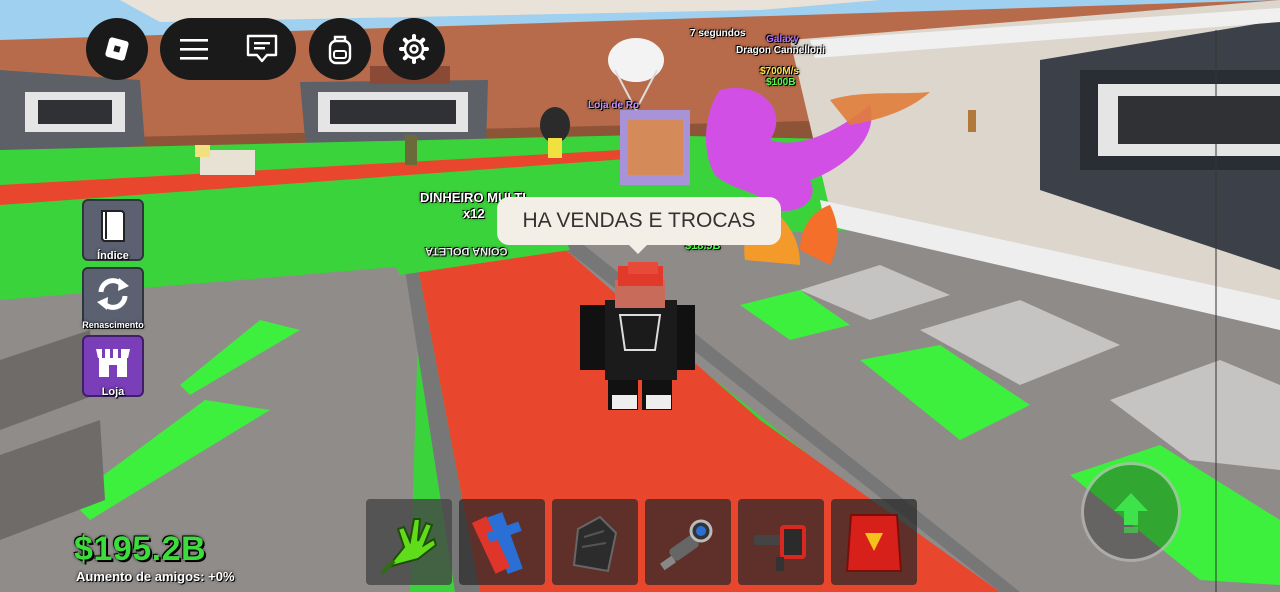 The width and height of the screenshot is (1280, 592). I want to click on multiplier-value: x12, so click(474, 213).